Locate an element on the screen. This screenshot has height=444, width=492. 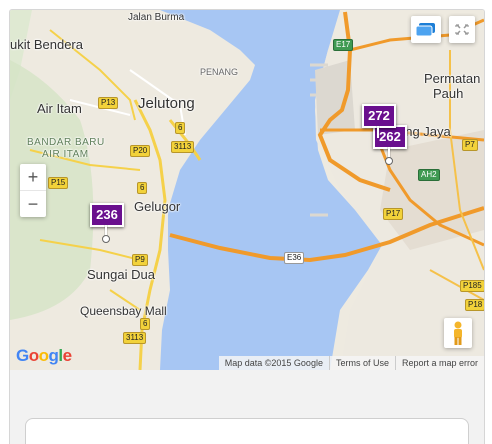
fullscreen-button is located at coordinates (462, 29).